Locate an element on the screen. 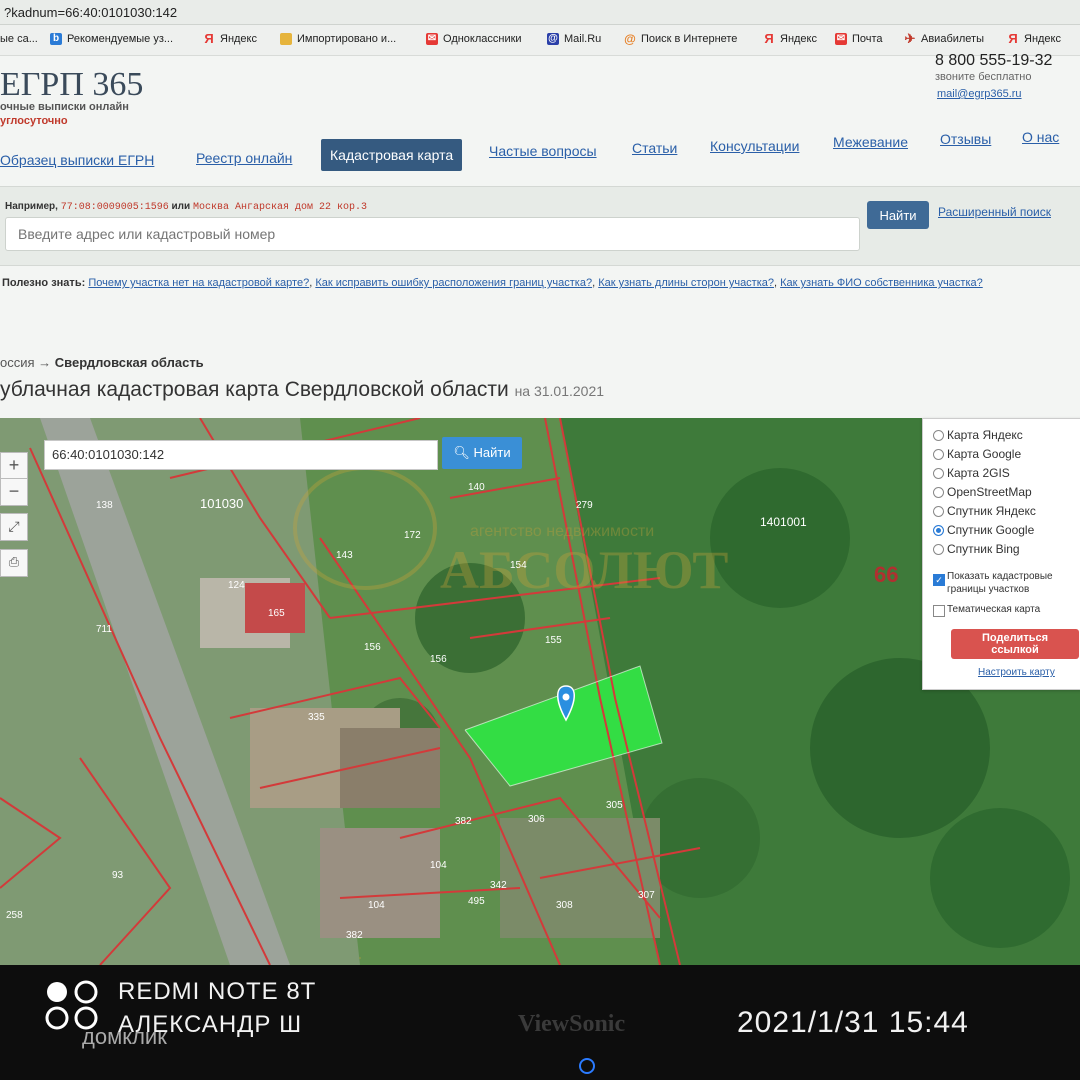 This screenshot has width=1080, height=1080. phone-note: звоните бесплатно is located at coordinates (983, 77).